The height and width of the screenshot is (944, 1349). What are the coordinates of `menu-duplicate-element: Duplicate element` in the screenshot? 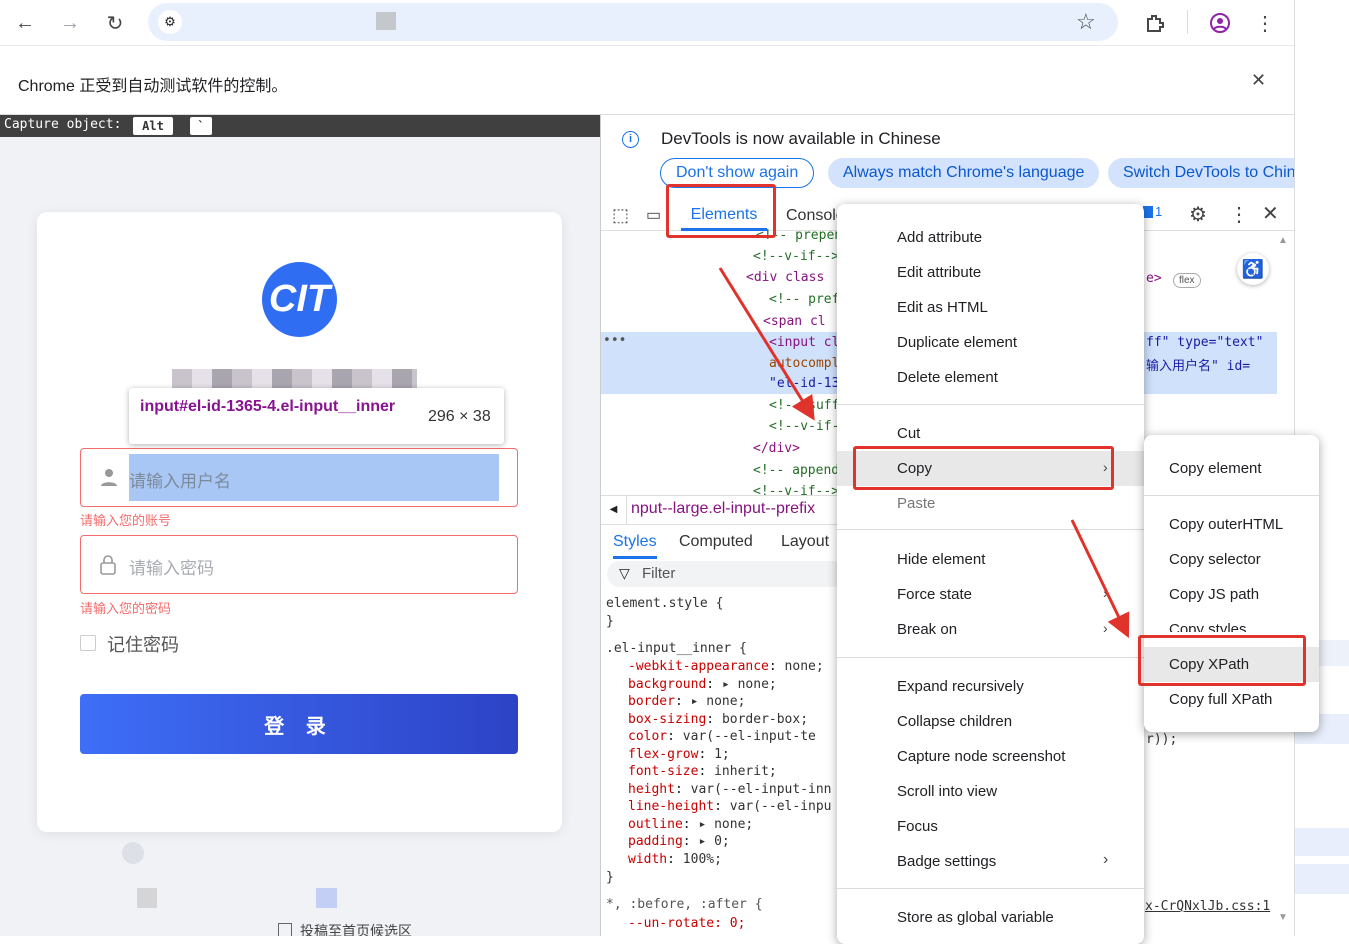 It's located at (990, 342).